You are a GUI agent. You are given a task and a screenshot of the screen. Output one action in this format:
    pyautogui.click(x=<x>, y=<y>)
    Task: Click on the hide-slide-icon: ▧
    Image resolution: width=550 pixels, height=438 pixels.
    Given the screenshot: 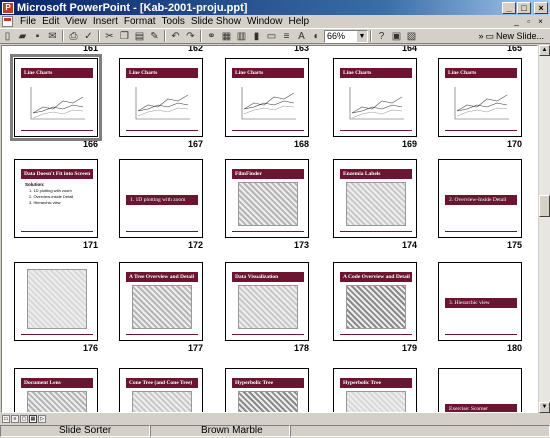 What is the action you would take?
    pyautogui.click(x=411, y=36)
    